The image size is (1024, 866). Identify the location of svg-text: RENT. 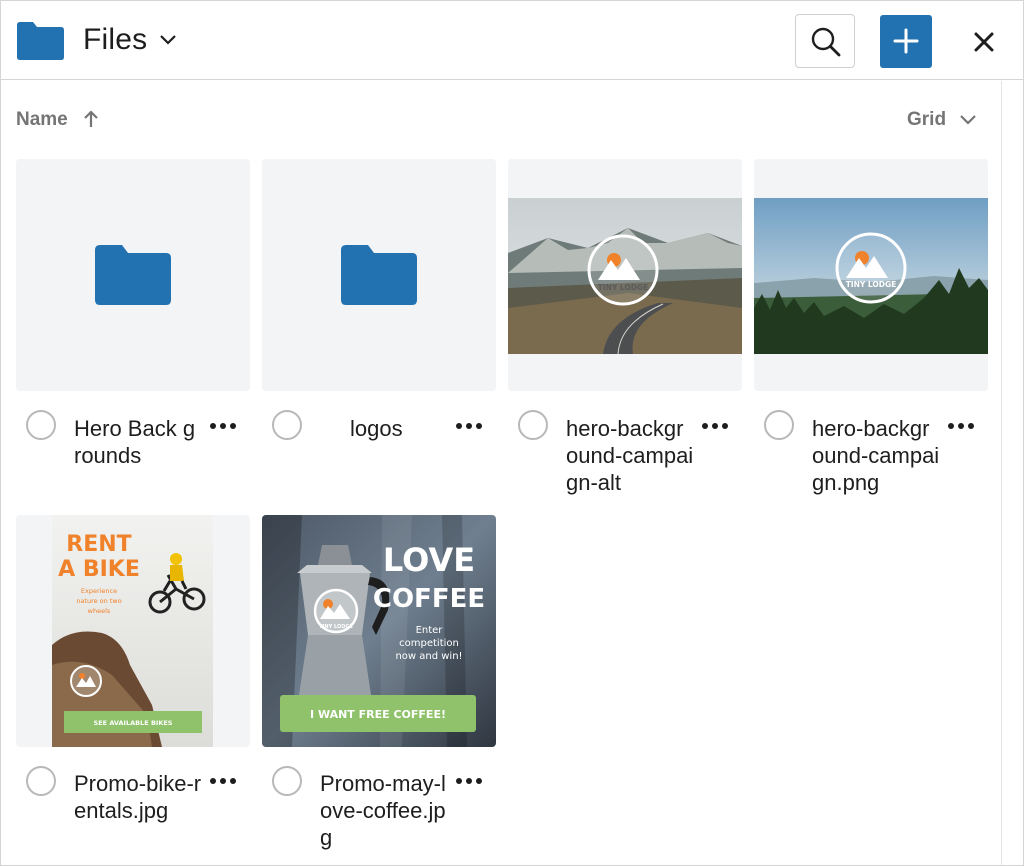
(98, 544).